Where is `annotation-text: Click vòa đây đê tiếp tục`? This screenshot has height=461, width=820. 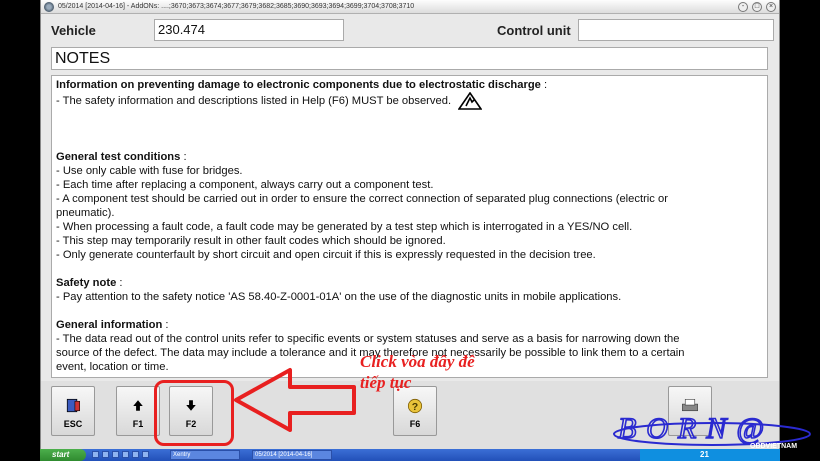 annotation-text: Click vòa đây đê tiếp tục is located at coordinates (435, 372).